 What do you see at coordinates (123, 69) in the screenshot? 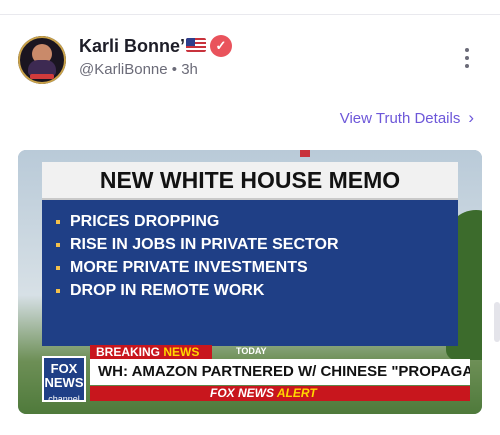
I see `author-handle: @KarliBonne` at bounding box center [123, 69].